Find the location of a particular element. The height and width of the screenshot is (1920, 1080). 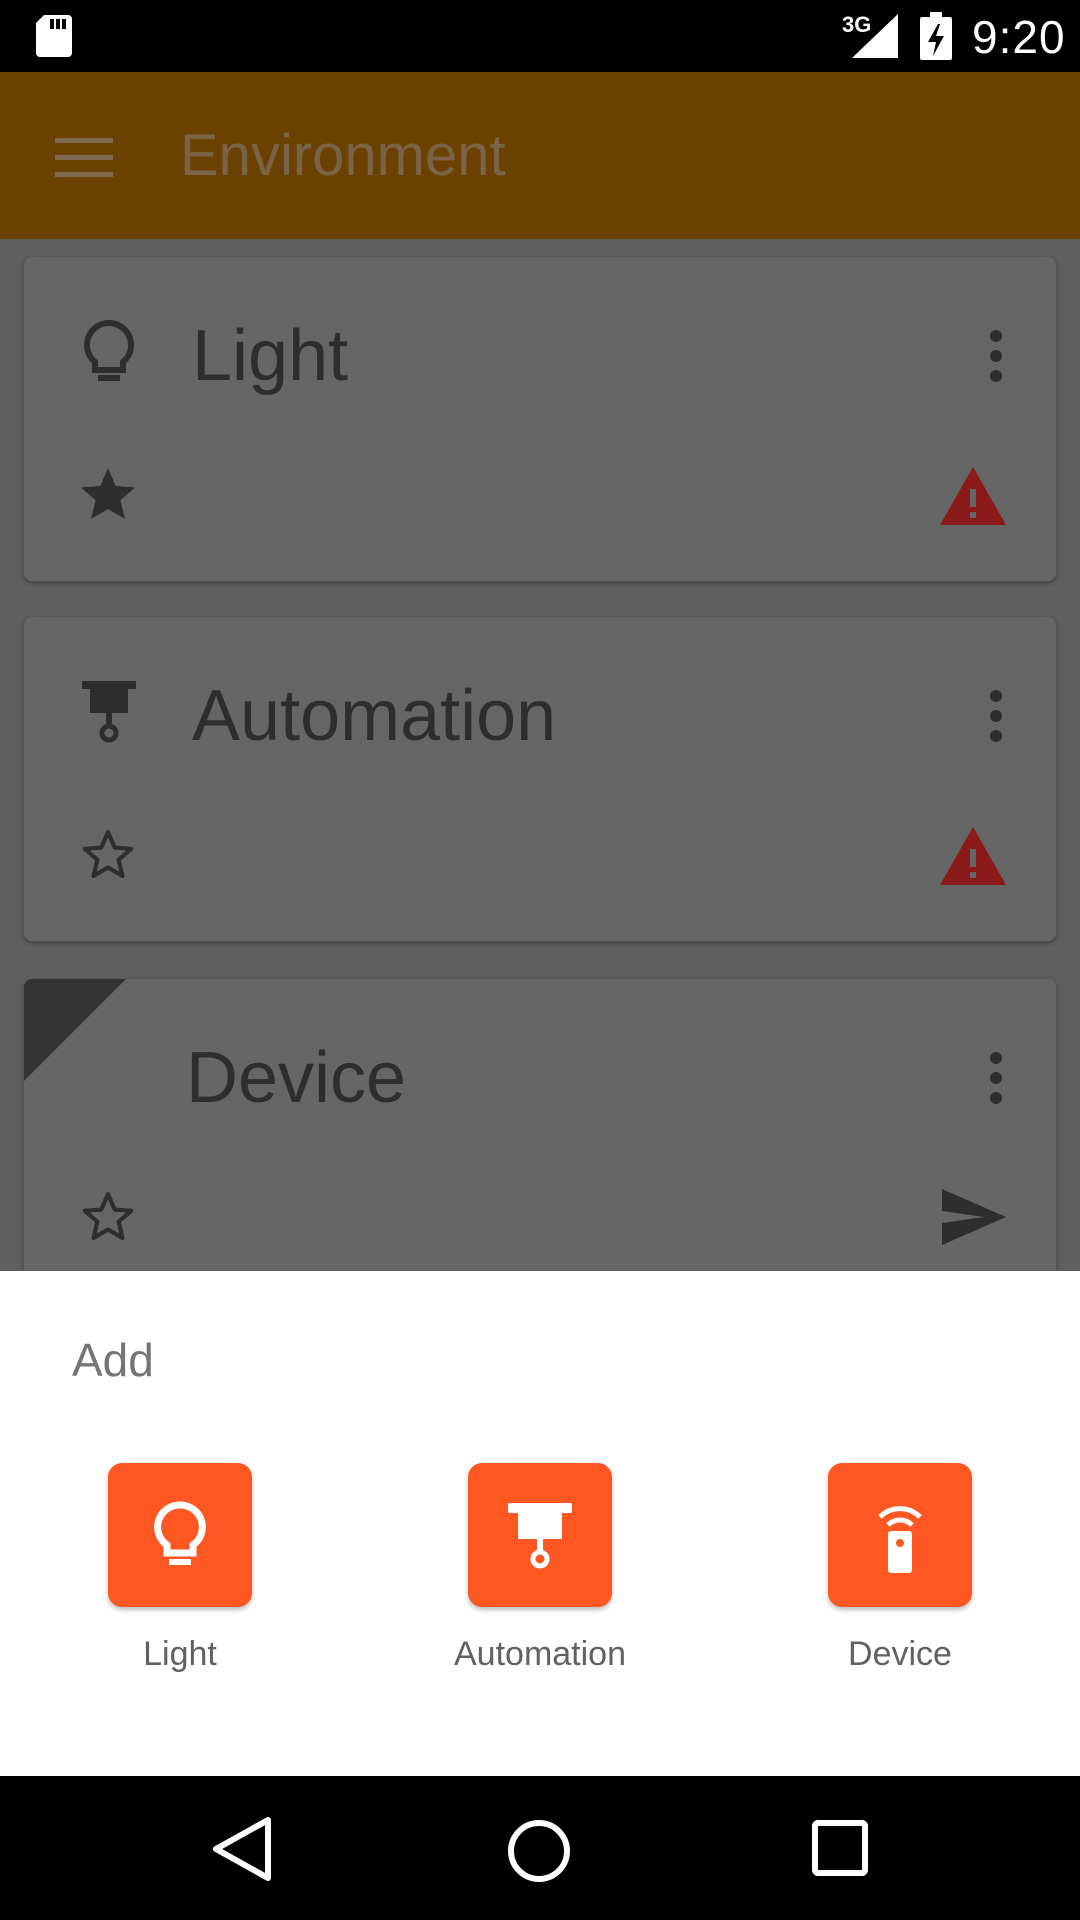

back-icon is located at coordinates (242, 1849).